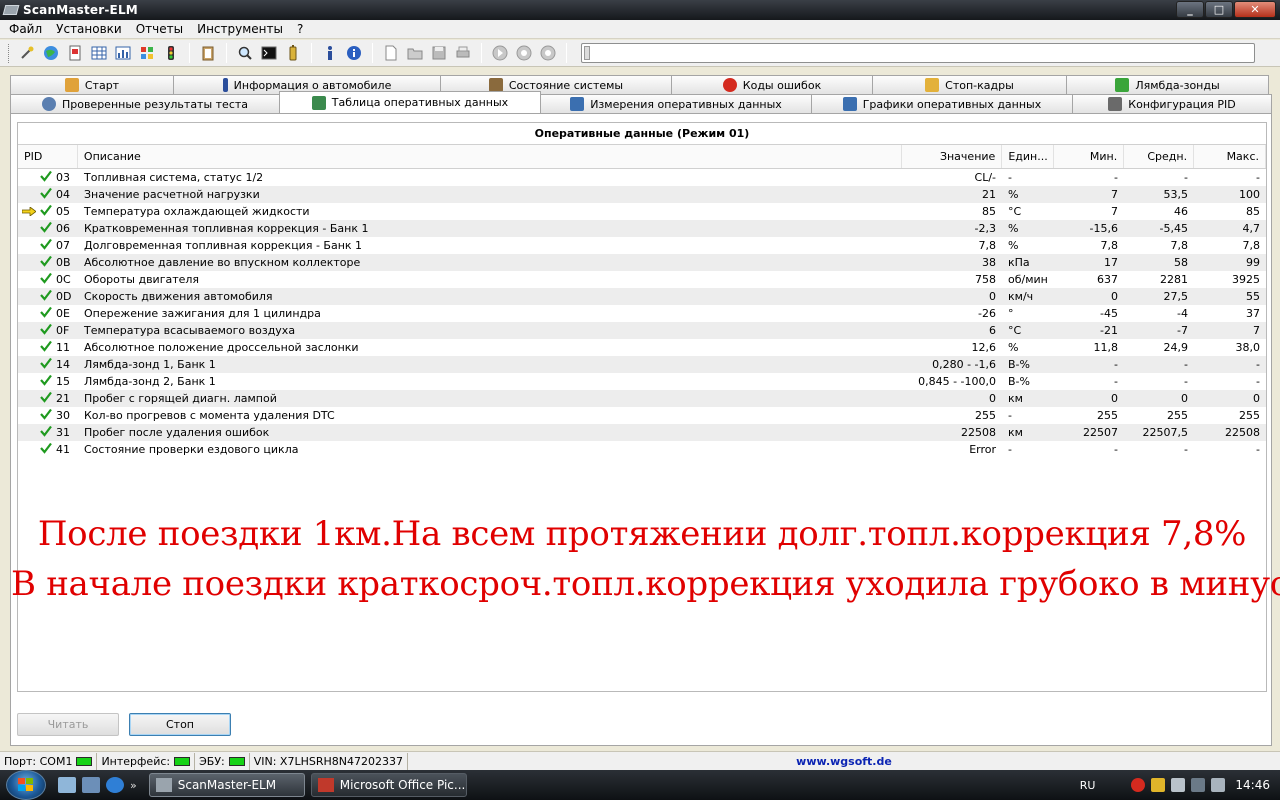  What do you see at coordinates (415, 53) in the screenshot?
I see `open-file-icon` at bounding box center [415, 53].